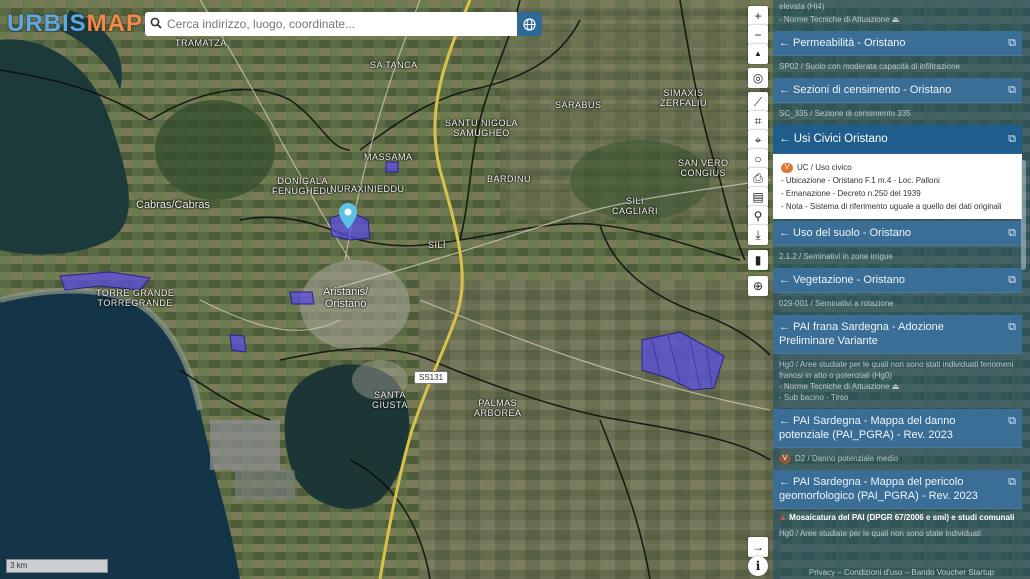  Describe the element at coordinates (758, 78) in the screenshot. I see `locate-icon: ◎` at that location.